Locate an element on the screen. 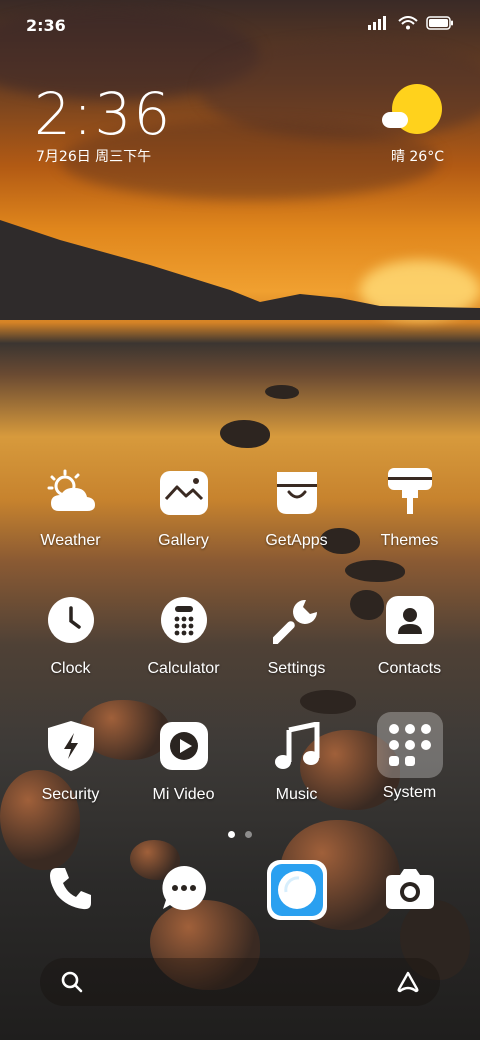 The height and width of the screenshot is (1040, 480). app-security: Security is located at coordinates (70, 762).